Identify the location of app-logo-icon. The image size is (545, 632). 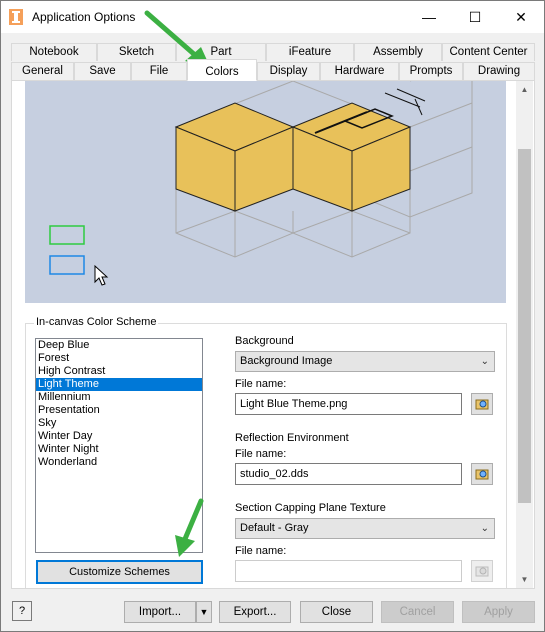
(16, 17).